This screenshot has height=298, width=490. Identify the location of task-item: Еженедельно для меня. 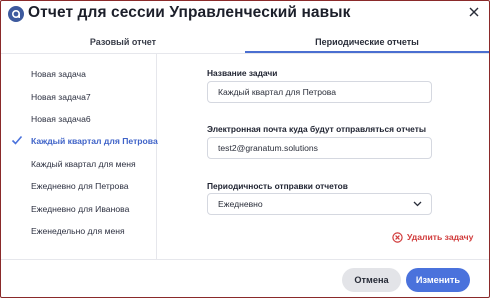
(78, 231).